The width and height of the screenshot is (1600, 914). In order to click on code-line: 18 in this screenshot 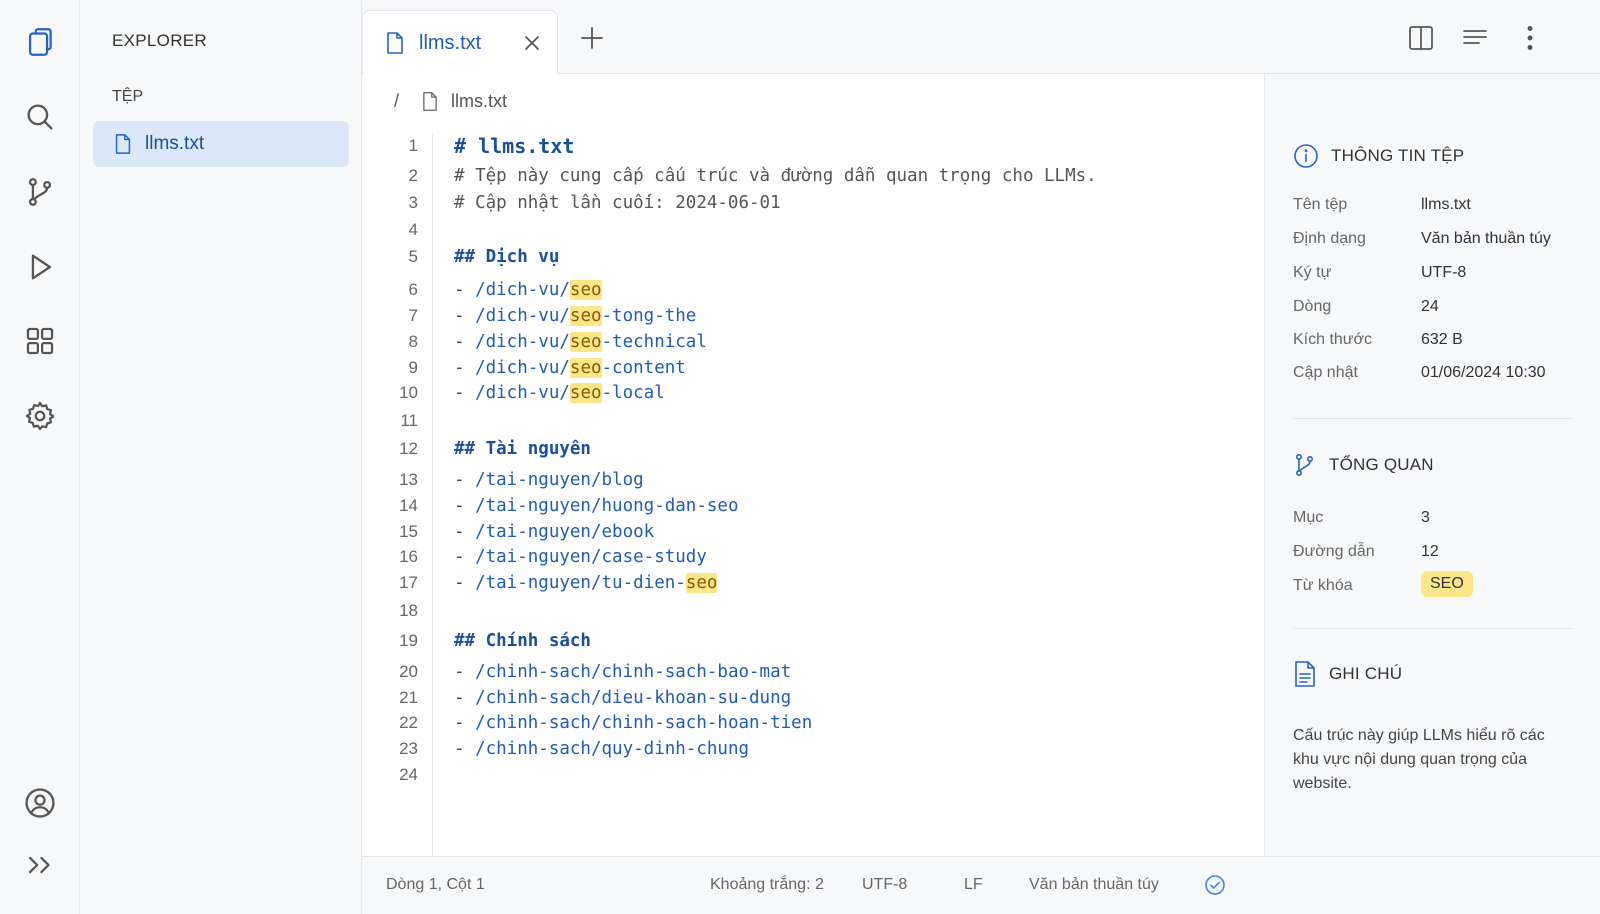, I will do `click(802, 611)`.